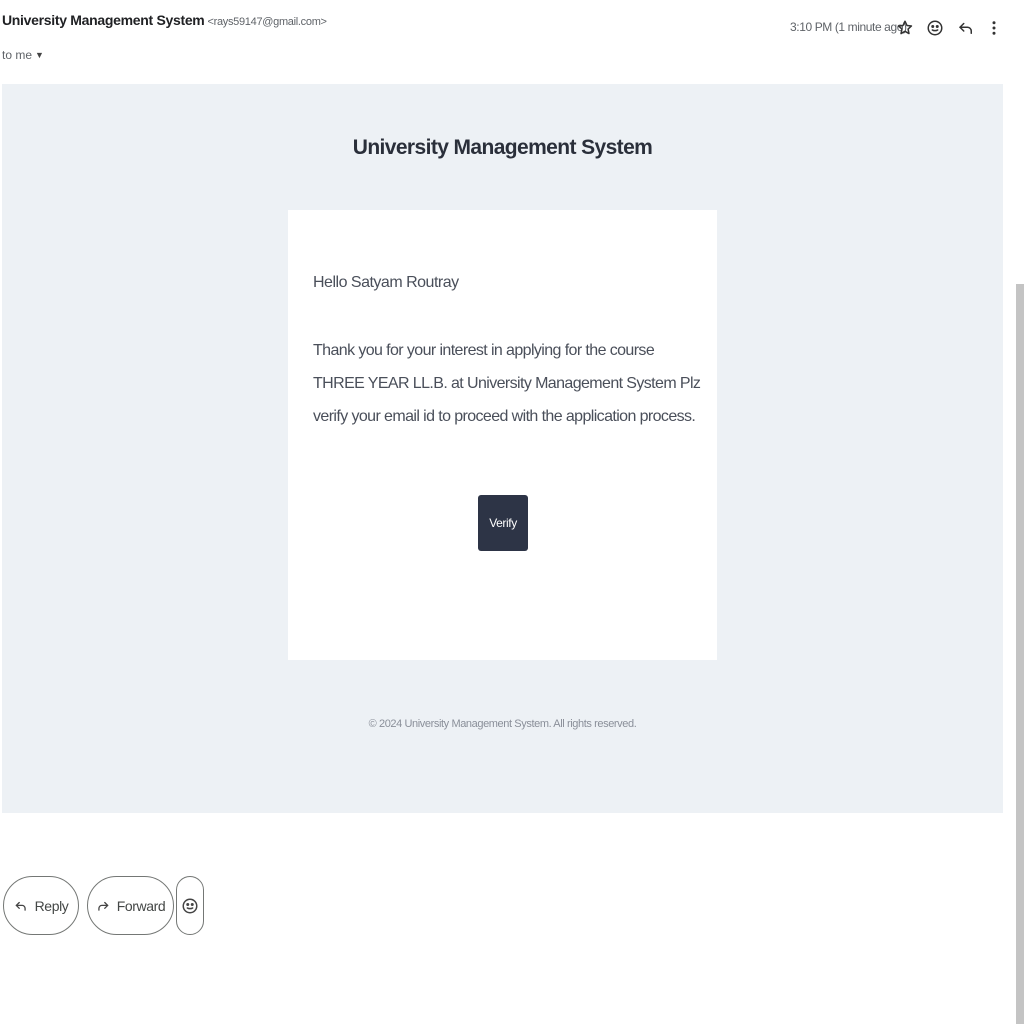  Describe the element at coordinates (39, 55) in the screenshot. I see `chevron-down-icon: ▼` at that location.